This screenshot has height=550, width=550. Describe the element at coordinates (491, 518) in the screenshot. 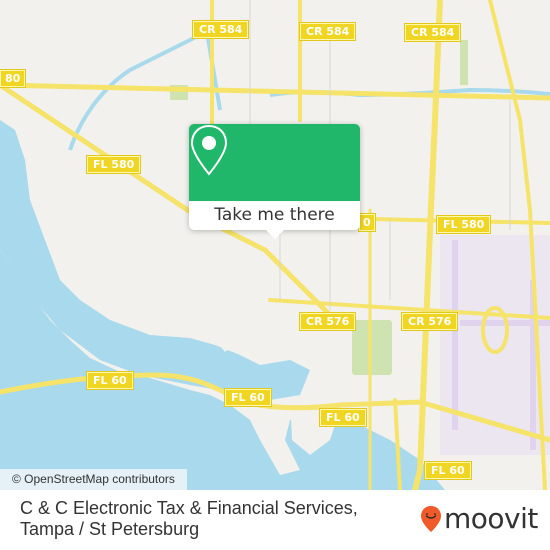

I see `moovit-wordmark: moovit` at that location.